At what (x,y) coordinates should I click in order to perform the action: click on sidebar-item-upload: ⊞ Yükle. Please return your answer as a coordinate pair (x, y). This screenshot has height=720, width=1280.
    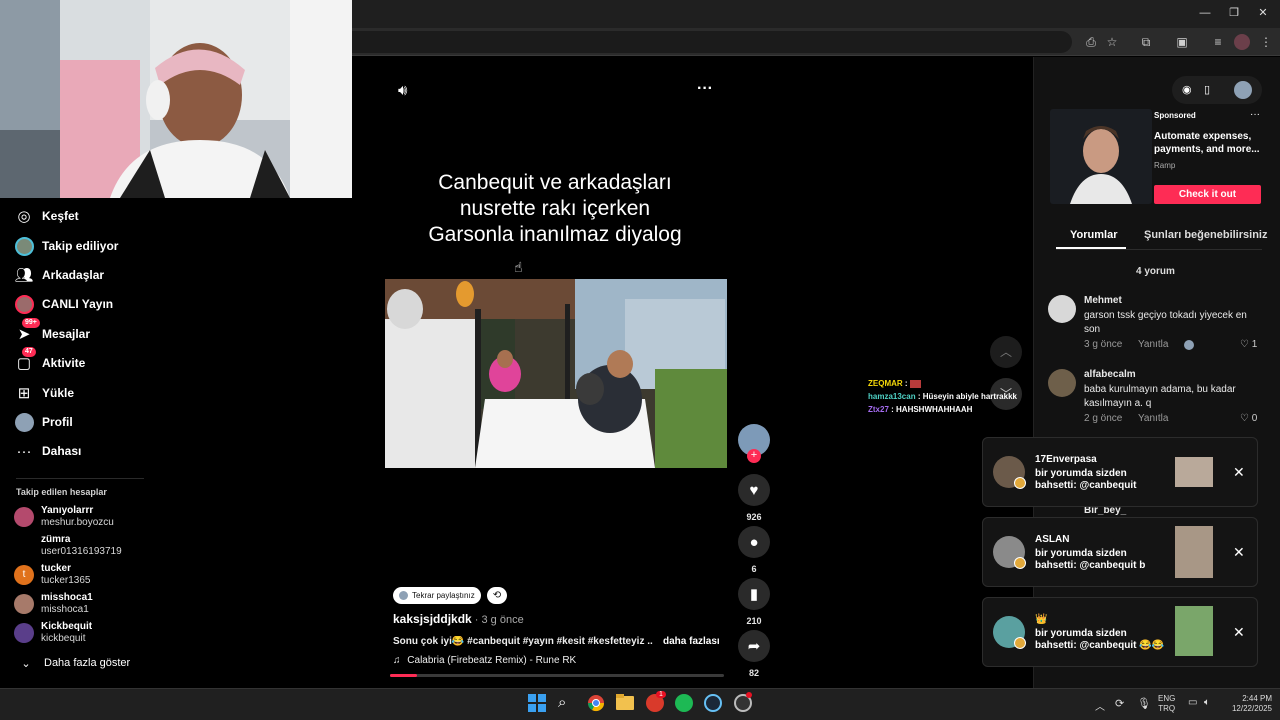
    Looking at the image, I should click on (44, 393).